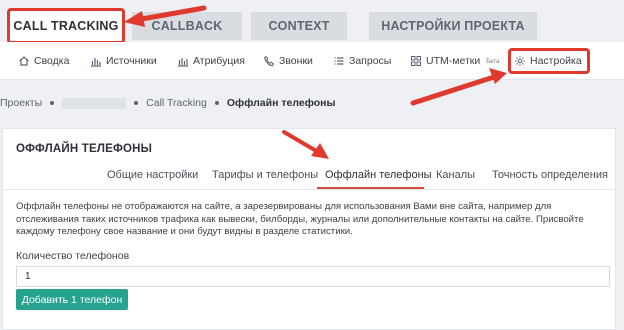  What do you see at coordinates (455, 175) in the screenshot?
I see `tab-channels: Каналы` at bounding box center [455, 175].